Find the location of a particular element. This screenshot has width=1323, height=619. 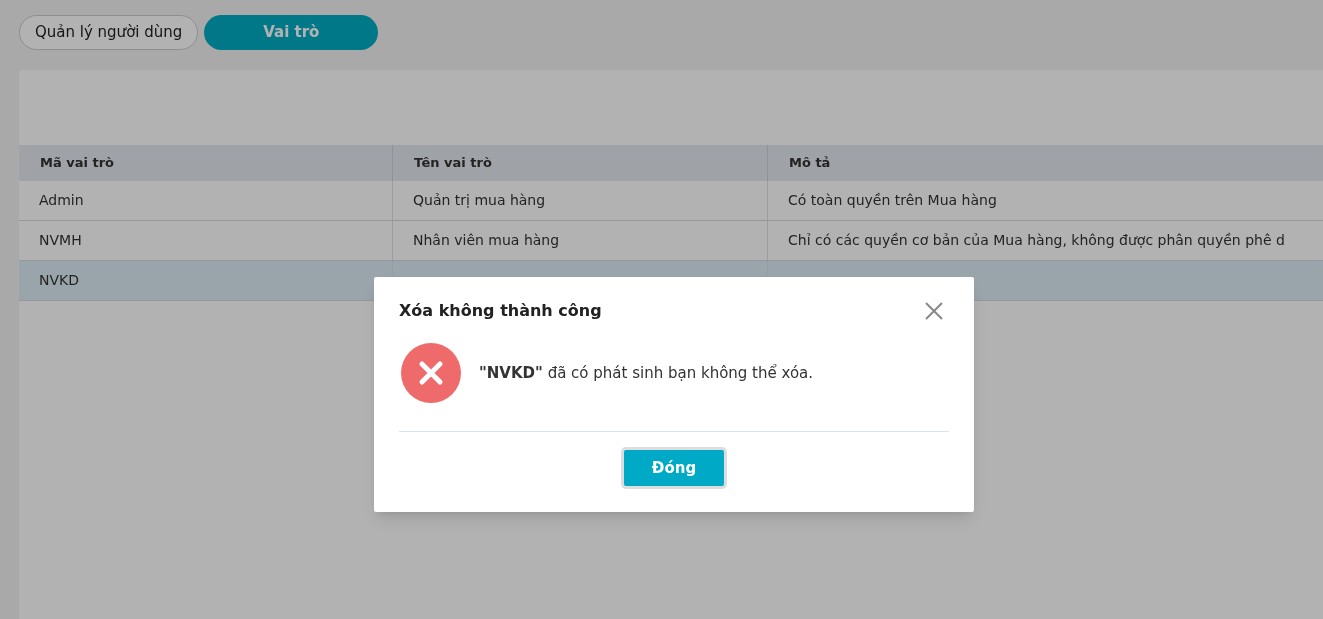

table-cell-text: Admin is located at coordinates (61, 200).